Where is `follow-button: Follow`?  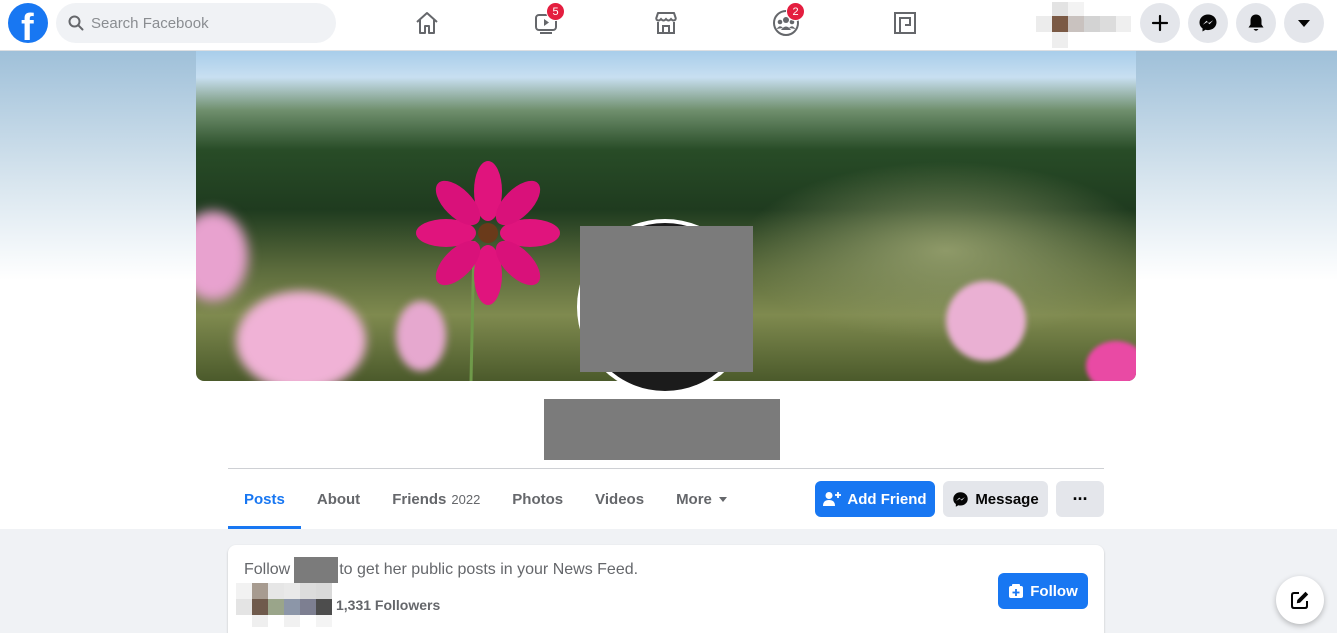 follow-button: Follow is located at coordinates (1043, 591).